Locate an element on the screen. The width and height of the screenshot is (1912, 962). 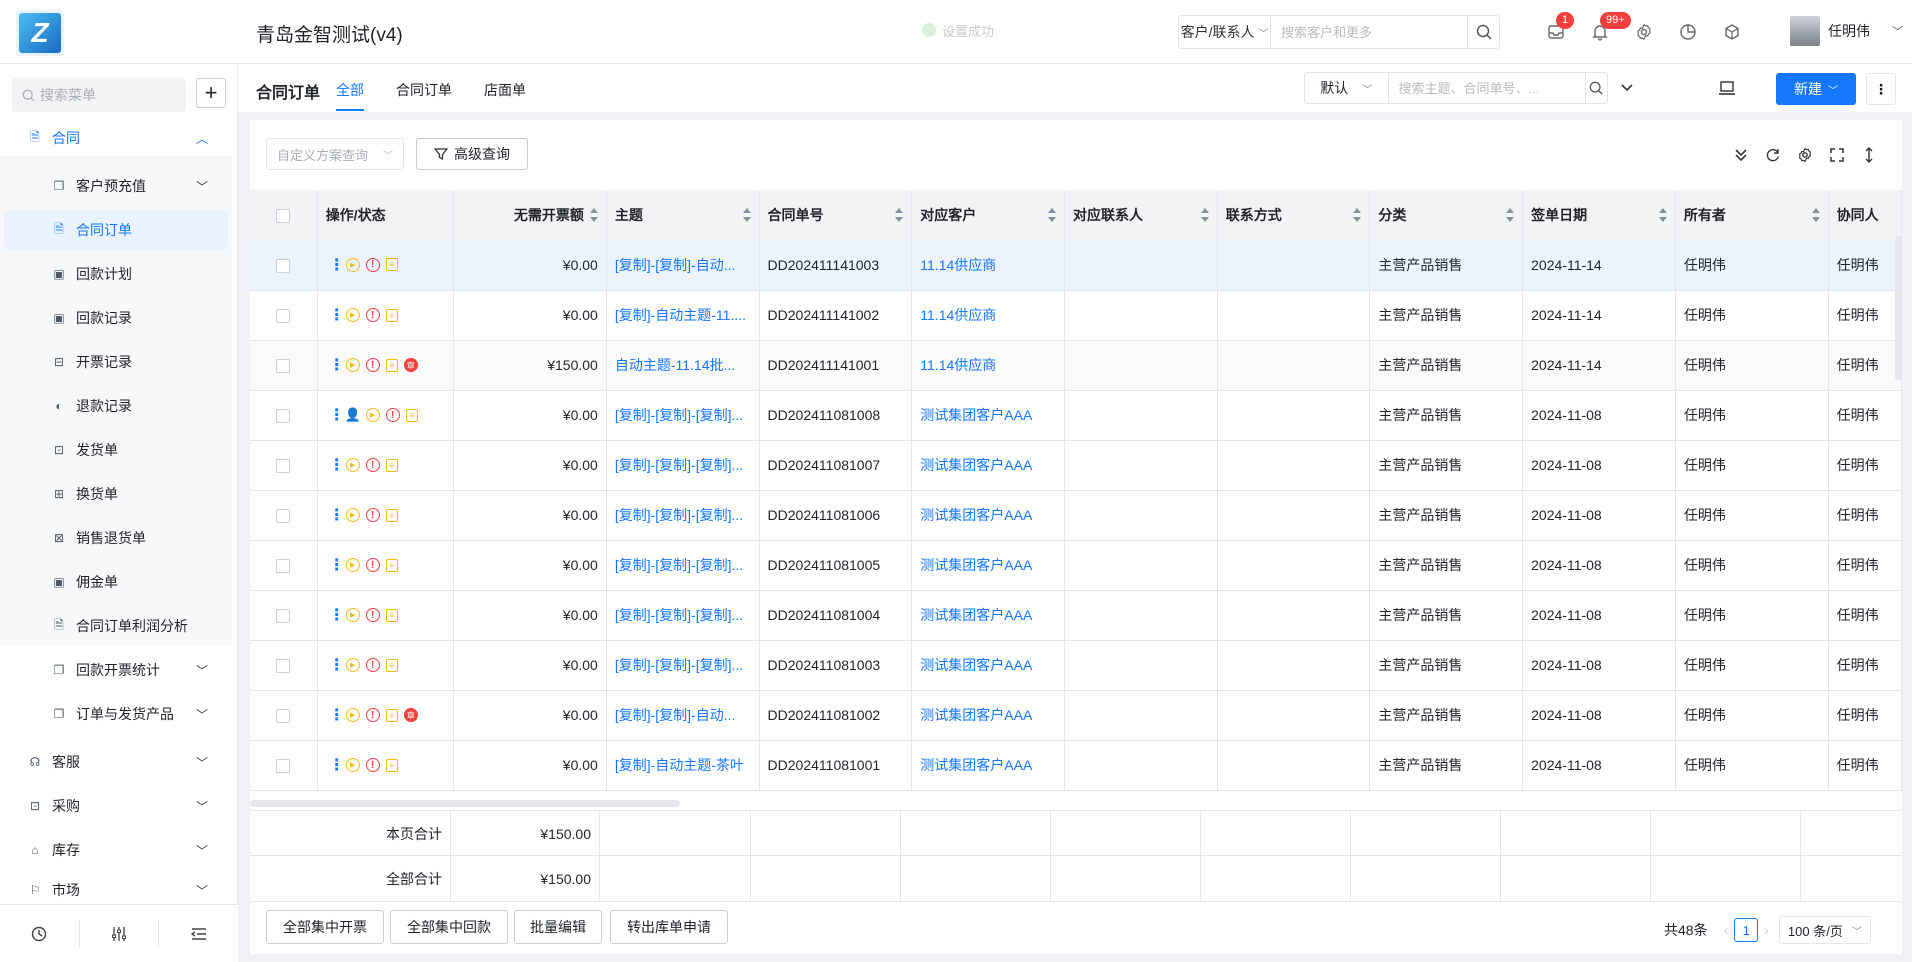
add-menu-button: + is located at coordinates (211, 93).